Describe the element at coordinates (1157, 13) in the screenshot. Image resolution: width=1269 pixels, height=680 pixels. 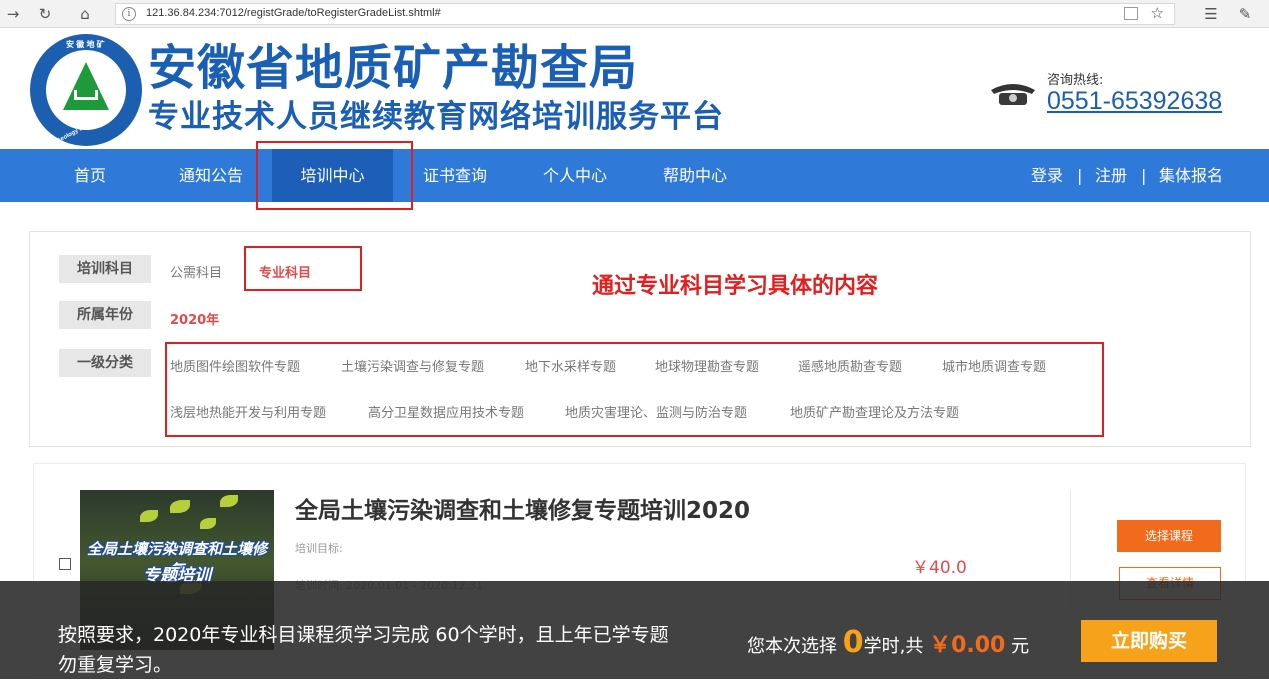
I see `favorite-star-icon: ☆` at that location.